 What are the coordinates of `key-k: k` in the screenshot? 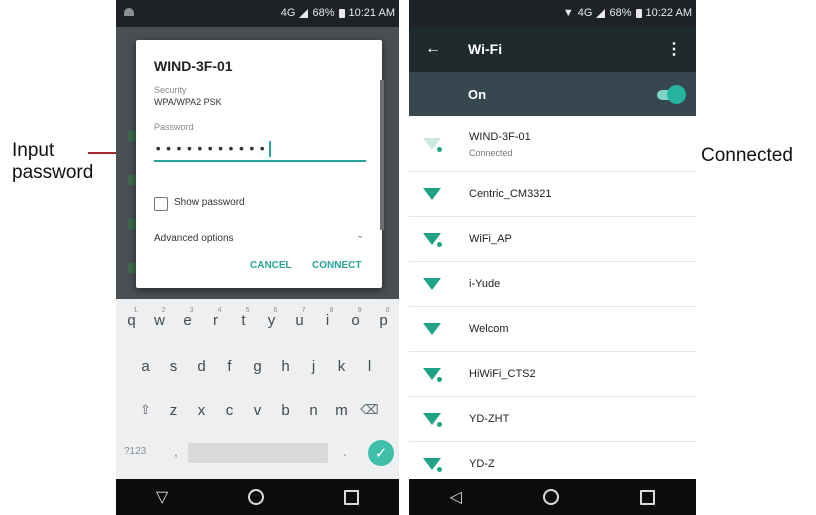 It's located at (342, 366).